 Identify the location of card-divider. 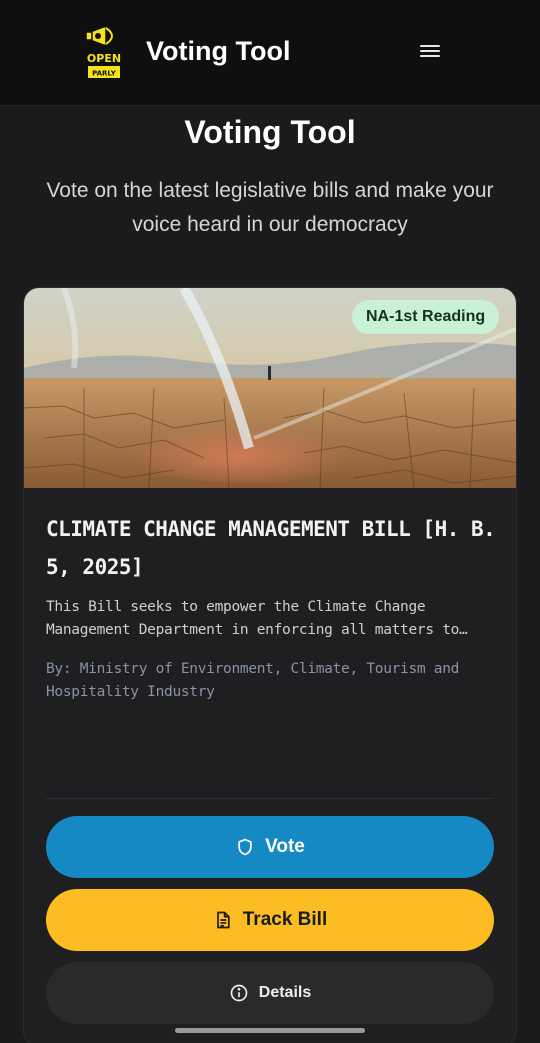
(270, 798).